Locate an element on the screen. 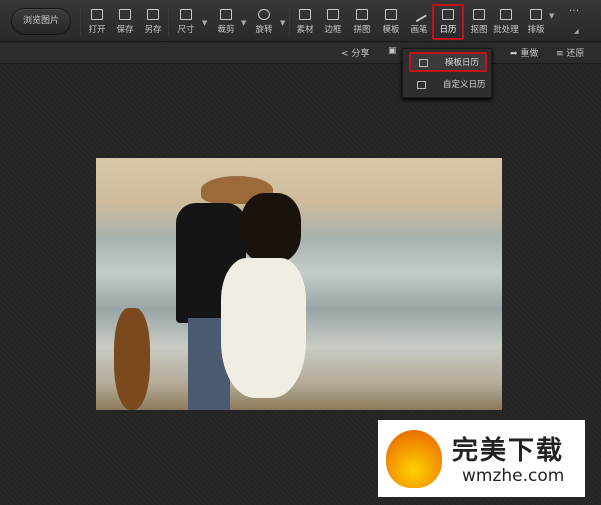  label: 日历 is located at coordinates (448, 30).